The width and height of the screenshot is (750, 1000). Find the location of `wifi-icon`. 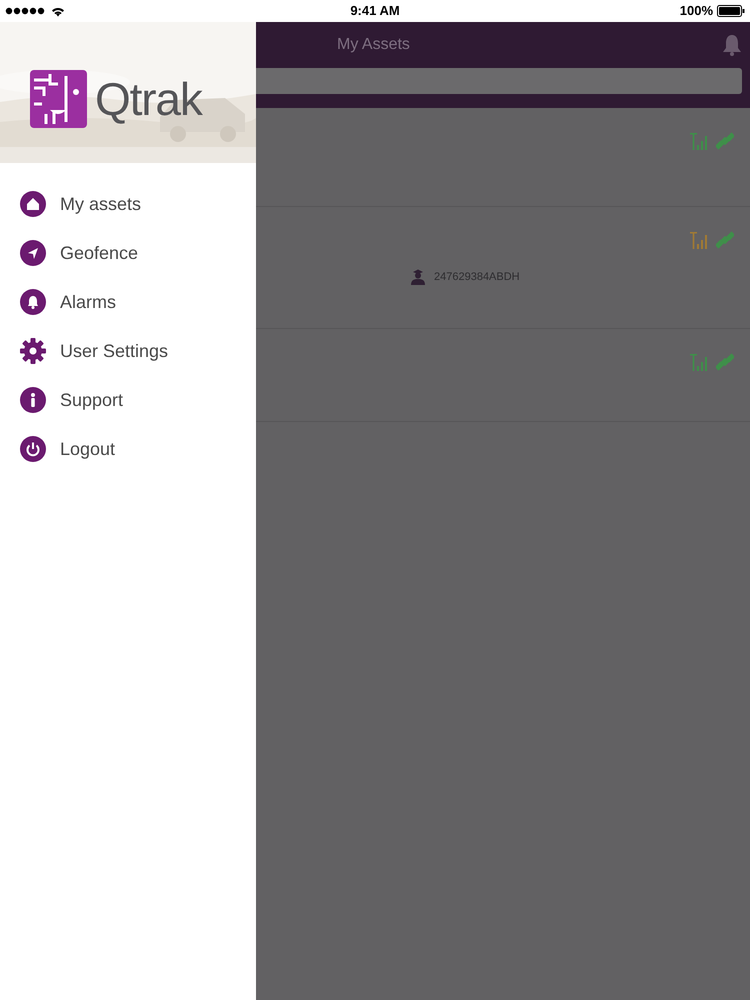

wifi-icon is located at coordinates (58, 11).